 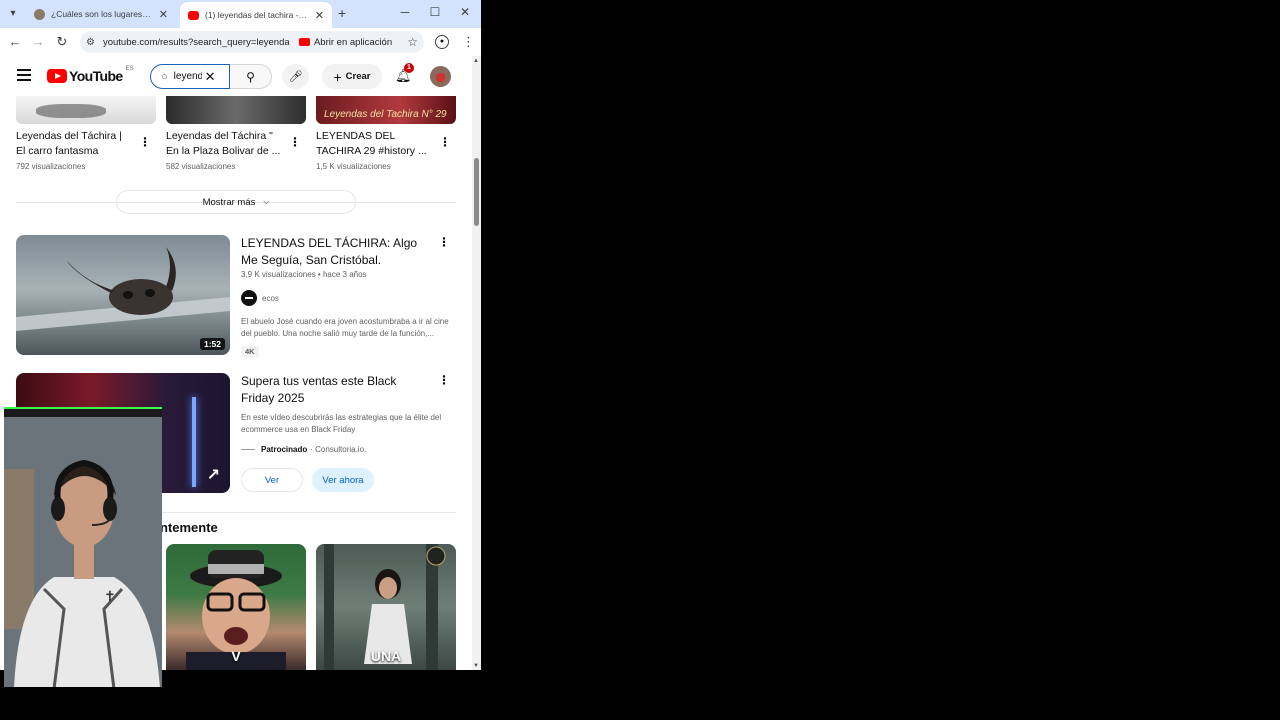 What do you see at coordinates (476, 61) in the screenshot?
I see `scroll-up-icon: ▲` at bounding box center [476, 61].